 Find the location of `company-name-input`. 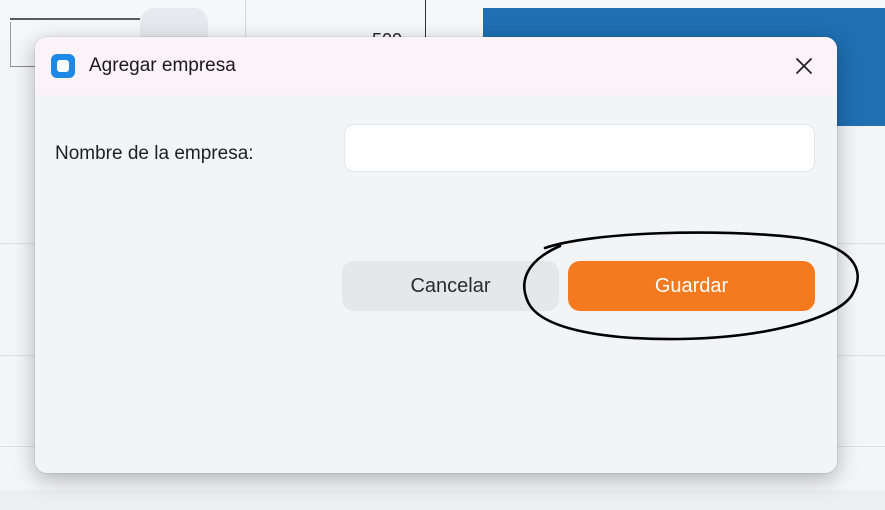

company-name-input is located at coordinates (579, 148).